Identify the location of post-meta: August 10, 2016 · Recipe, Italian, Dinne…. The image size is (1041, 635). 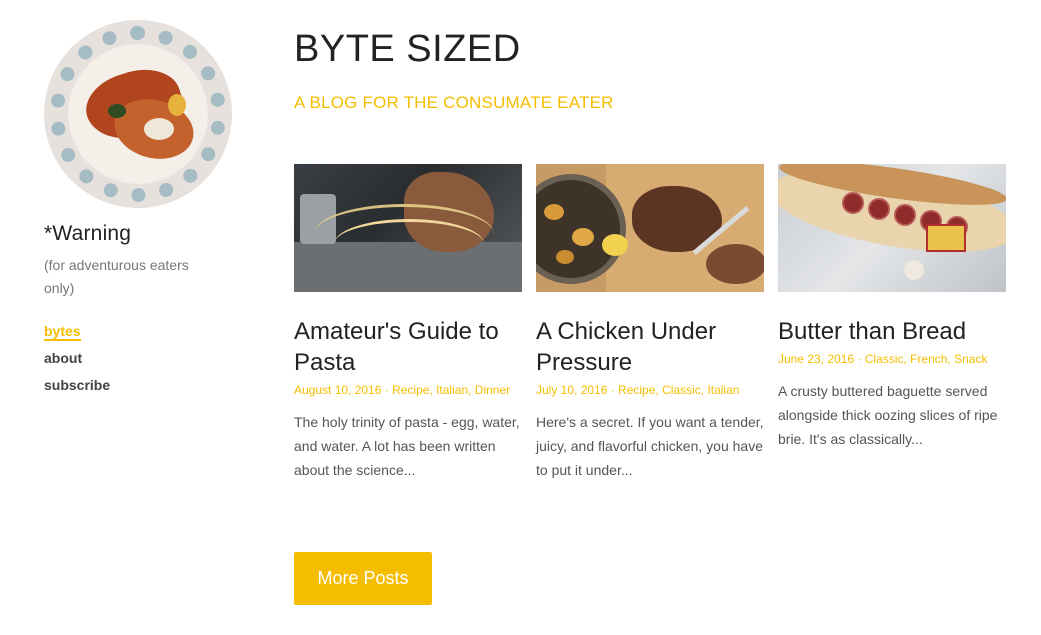
(408, 390).